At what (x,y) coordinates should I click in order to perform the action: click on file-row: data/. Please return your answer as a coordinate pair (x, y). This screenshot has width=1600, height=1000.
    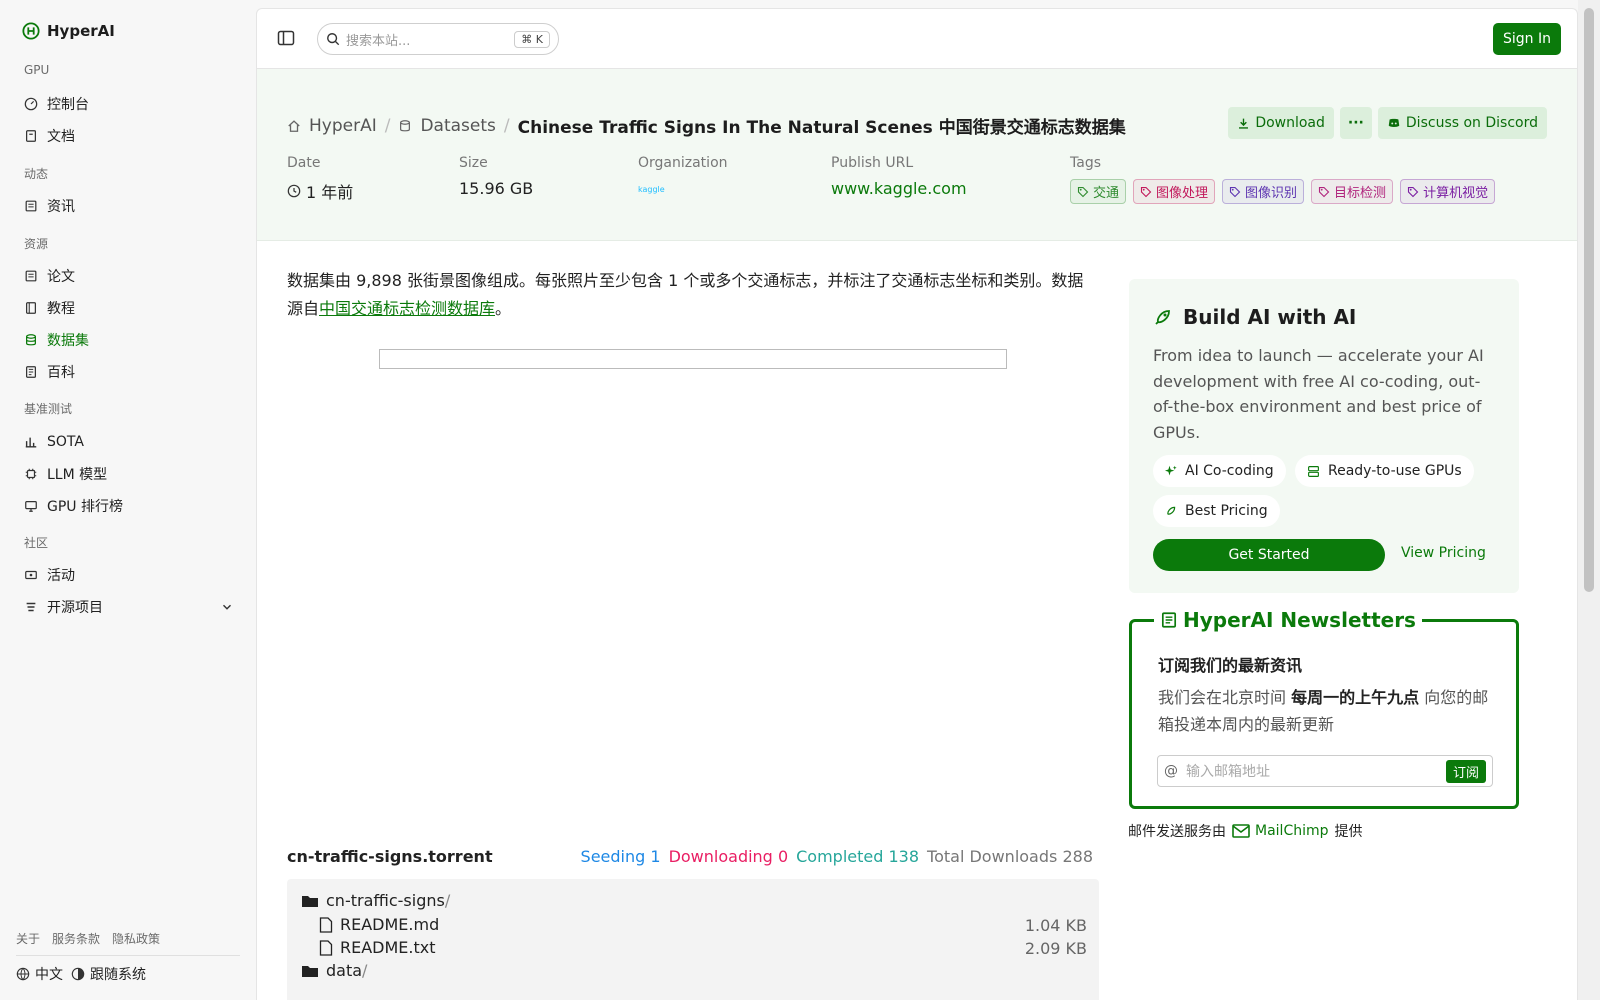
    Looking at the image, I should click on (334, 970).